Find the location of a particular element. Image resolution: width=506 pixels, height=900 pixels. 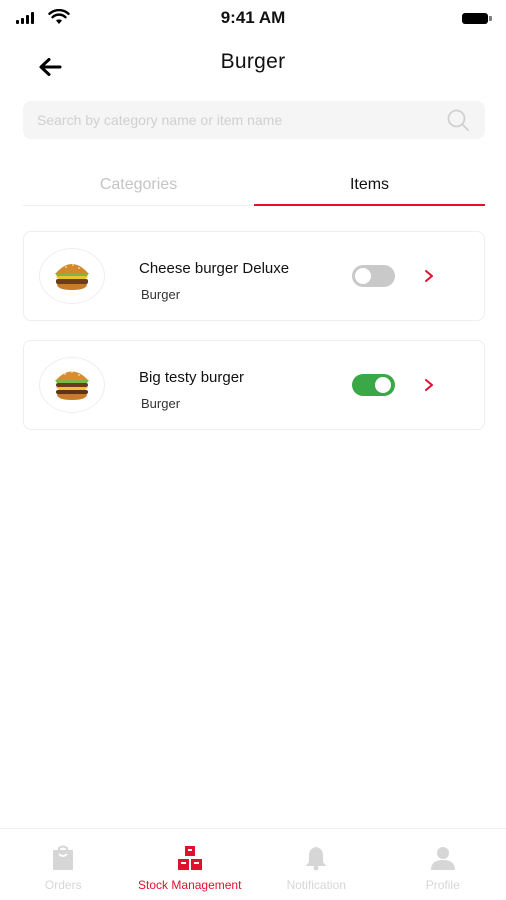

item-name: Cheese burger Deluxe is located at coordinates (214, 268).